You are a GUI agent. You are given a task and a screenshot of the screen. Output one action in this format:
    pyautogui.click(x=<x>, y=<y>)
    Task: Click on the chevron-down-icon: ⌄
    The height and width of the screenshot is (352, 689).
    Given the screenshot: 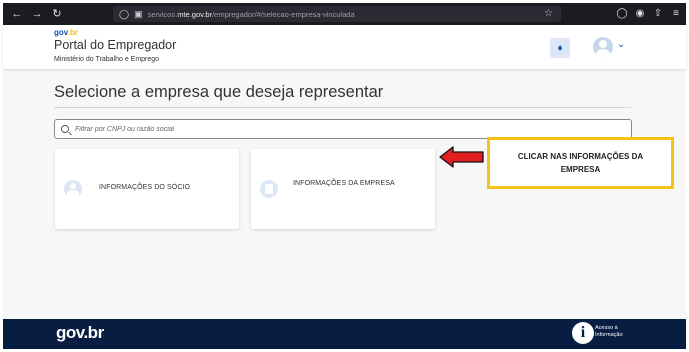 What is the action you would take?
    pyautogui.click(x=621, y=44)
    